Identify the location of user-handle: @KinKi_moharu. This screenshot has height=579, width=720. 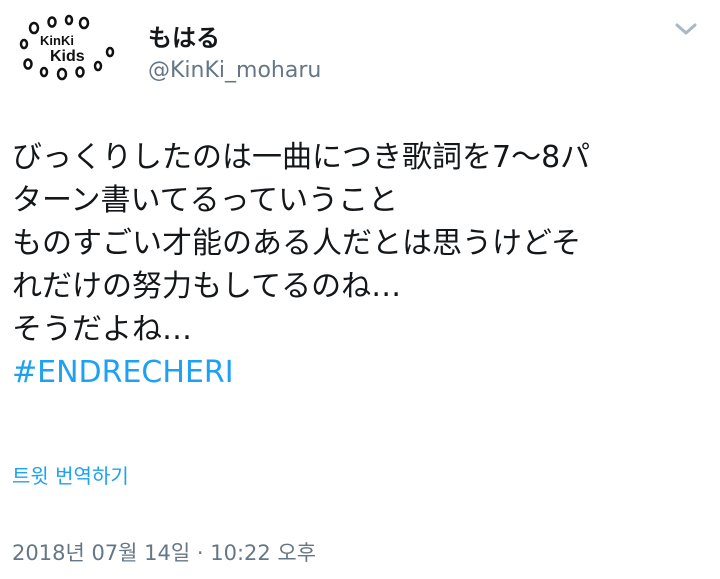
(234, 71).